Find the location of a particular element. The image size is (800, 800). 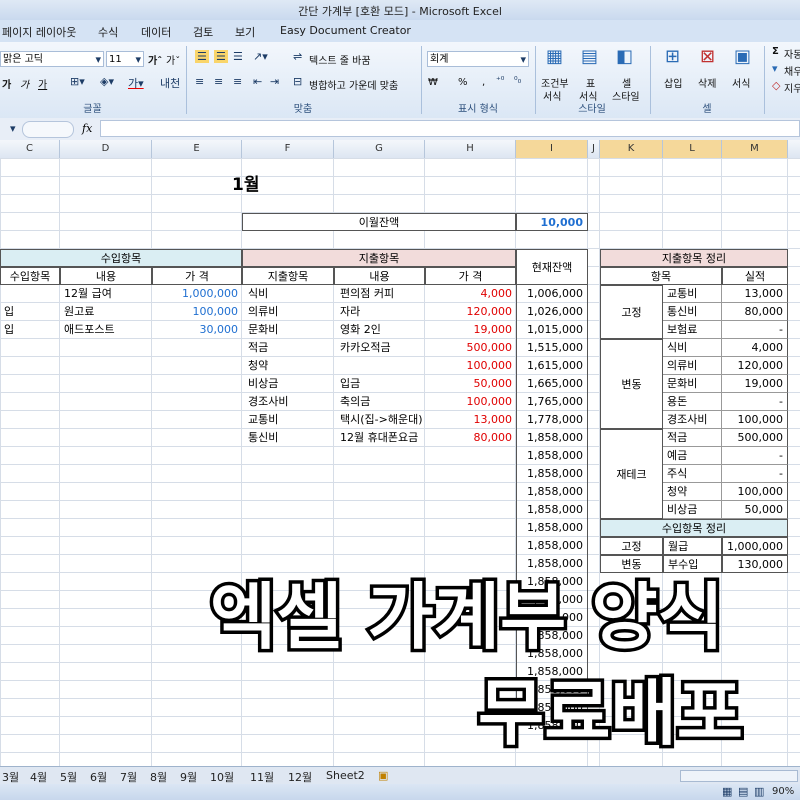

format-button: 서식 is located at coordinates (741, 82).